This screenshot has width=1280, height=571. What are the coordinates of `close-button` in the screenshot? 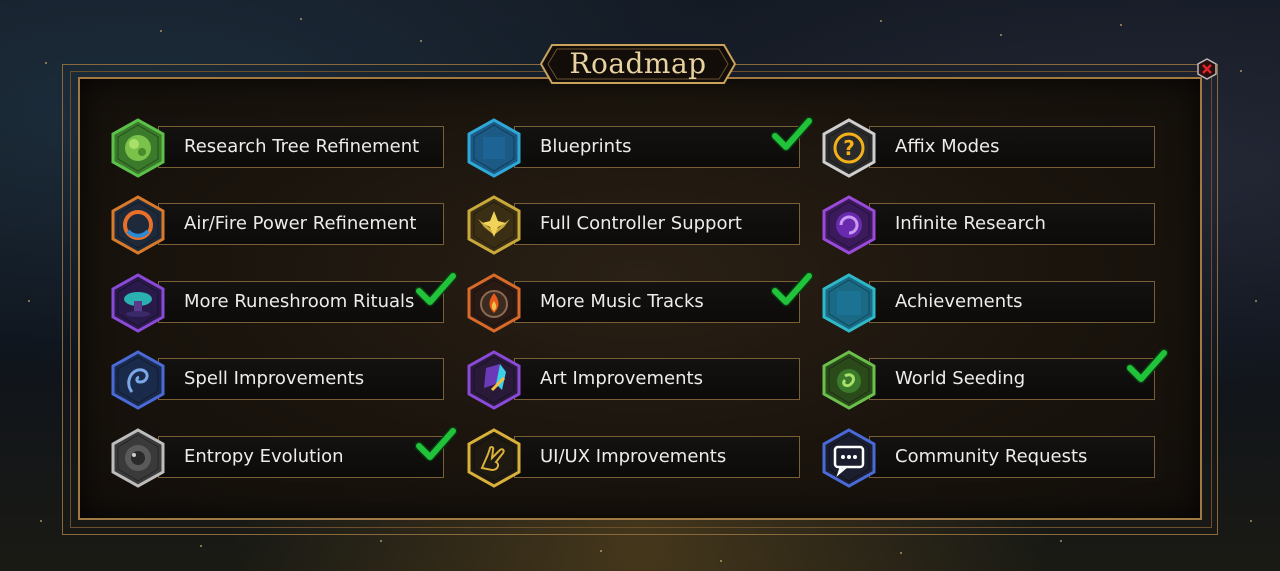 It's located at (1207, 69).